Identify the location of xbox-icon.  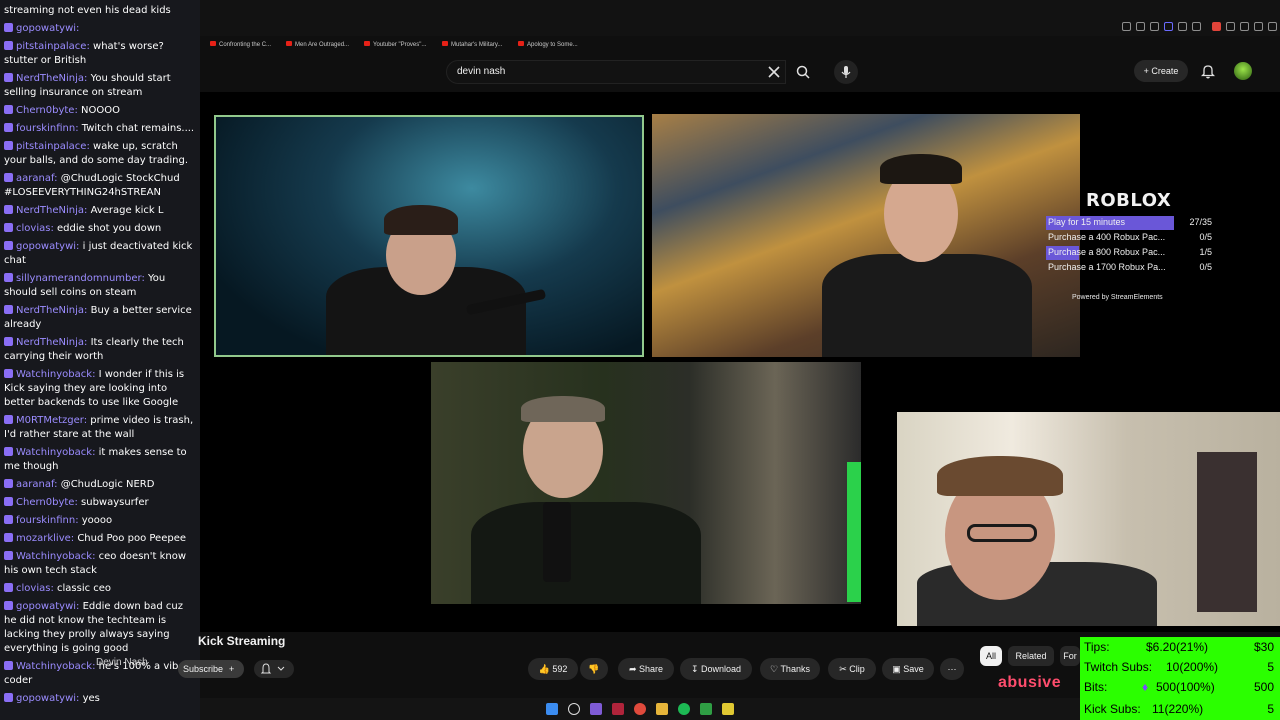
(706, 709).